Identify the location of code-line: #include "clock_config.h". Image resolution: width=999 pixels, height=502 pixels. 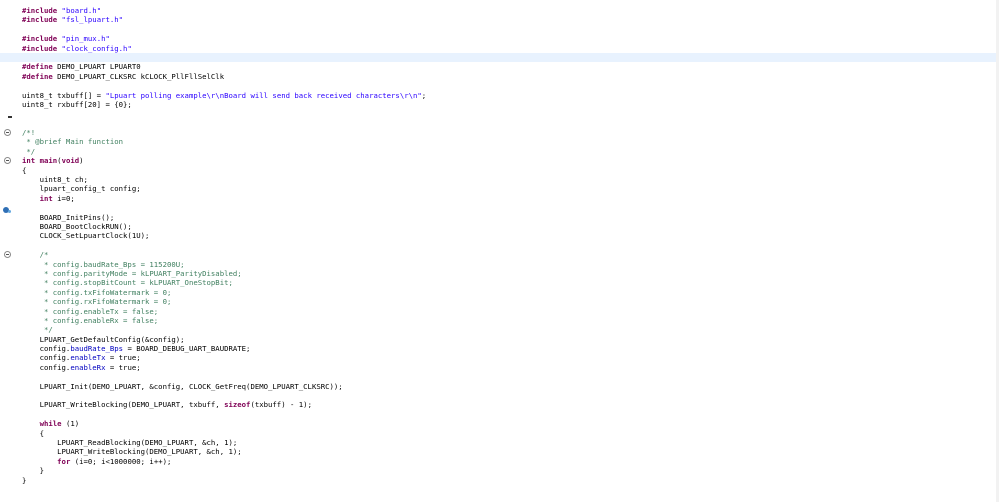
(498, 48).